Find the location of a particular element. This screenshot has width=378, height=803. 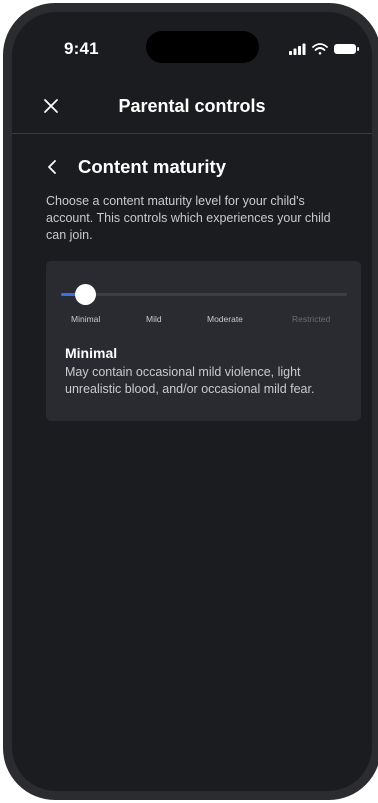

level-label-minimal: Minimal is located at coordinates (85, 319).